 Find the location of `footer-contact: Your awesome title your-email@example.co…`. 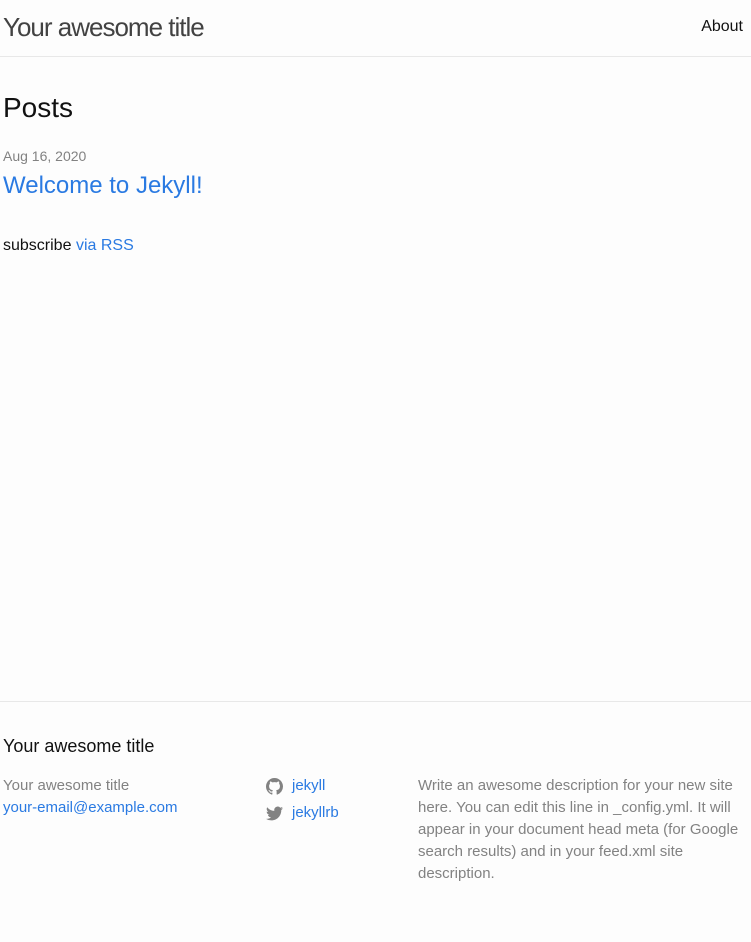

footer-contact: Your awesome title your-email@example.co… is located at coordinates (123, 797).